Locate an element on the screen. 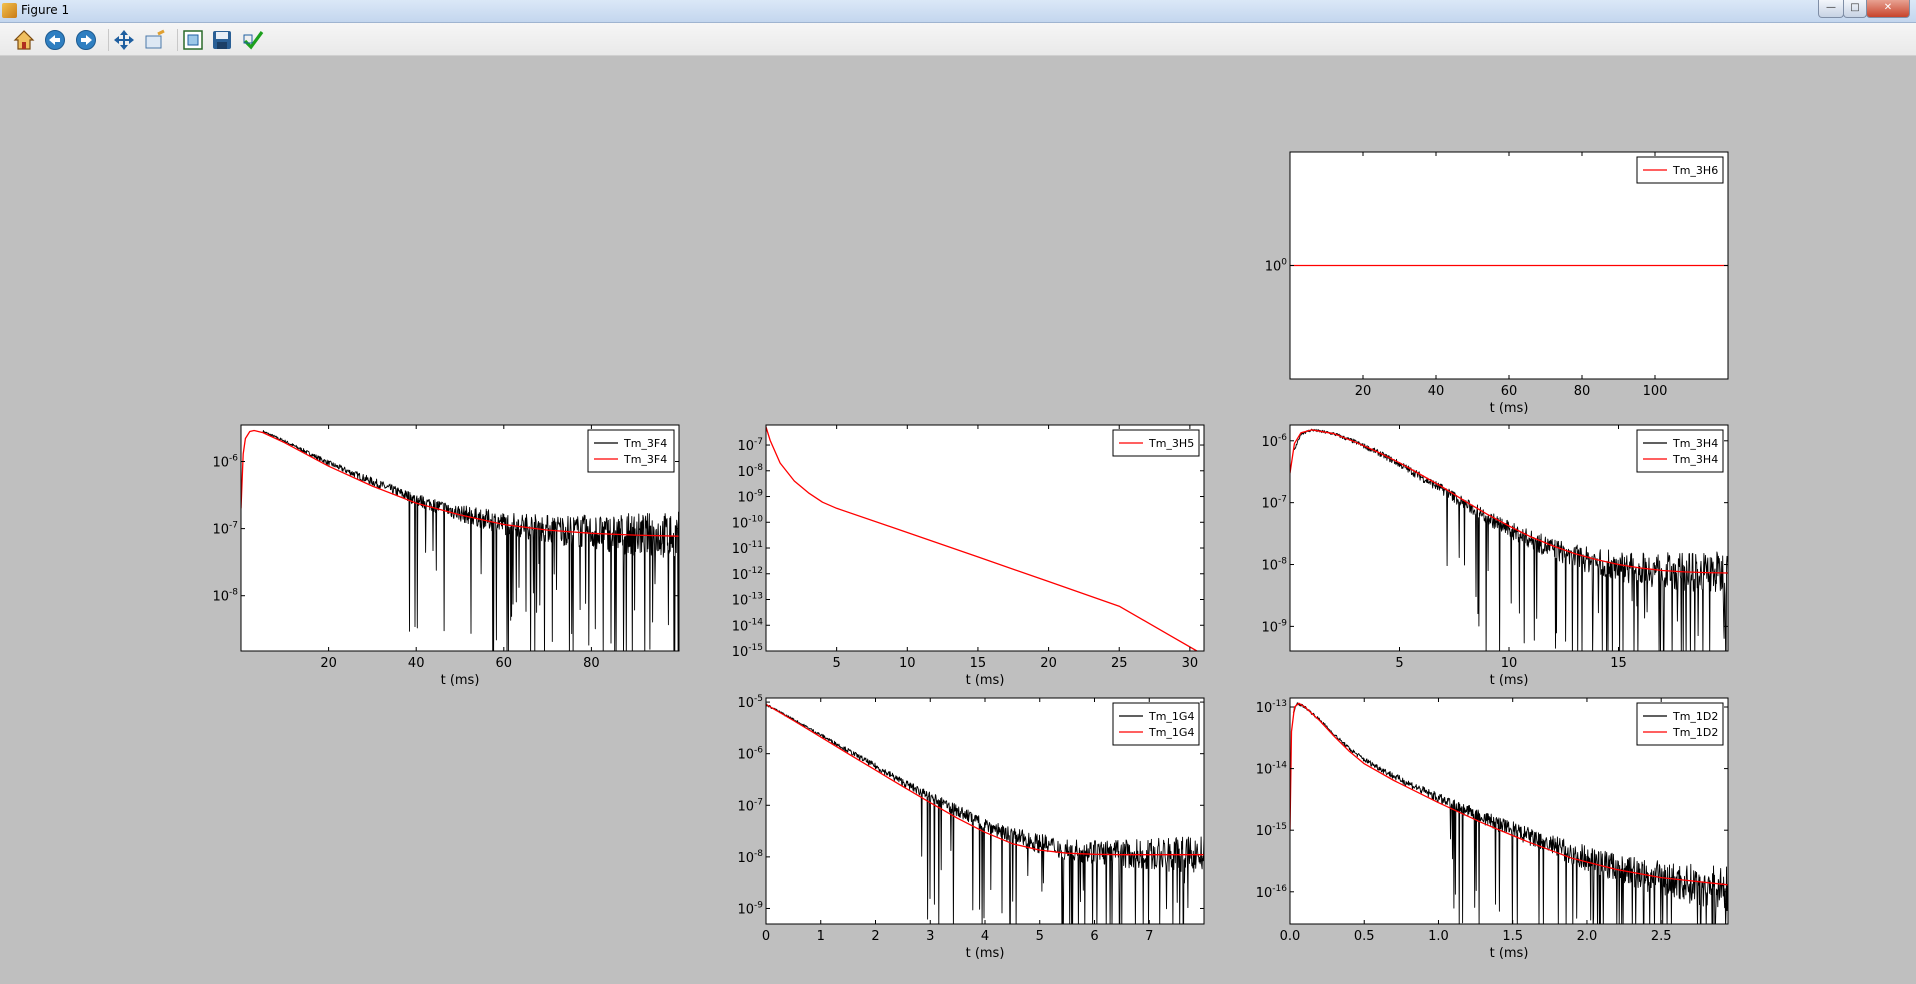  chart-tm-3h4: 5 10 15 10-6 10-7 10-8 10-9 t (ms) Tm_3H4 Tm_3H4 is located at coordinates (1495, 556).